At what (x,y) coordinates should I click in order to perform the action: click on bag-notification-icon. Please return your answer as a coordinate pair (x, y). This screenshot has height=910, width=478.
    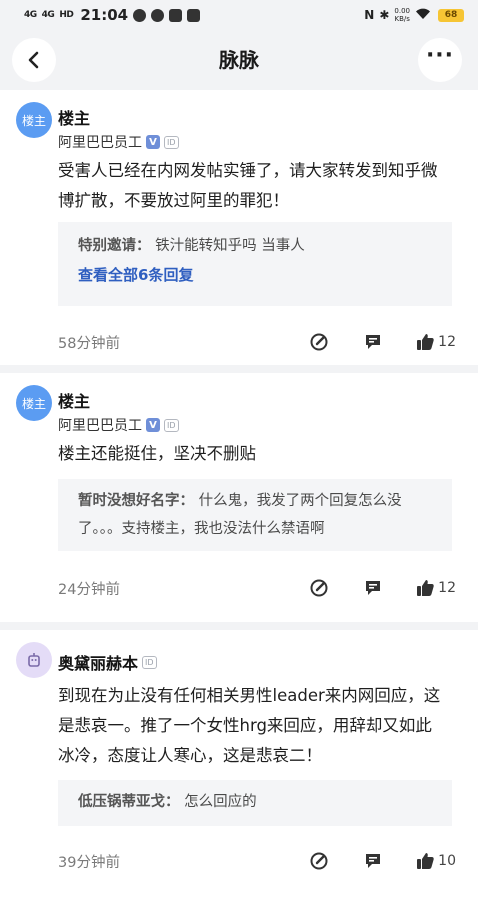
    Looking at the image, I should click on (194, 15).